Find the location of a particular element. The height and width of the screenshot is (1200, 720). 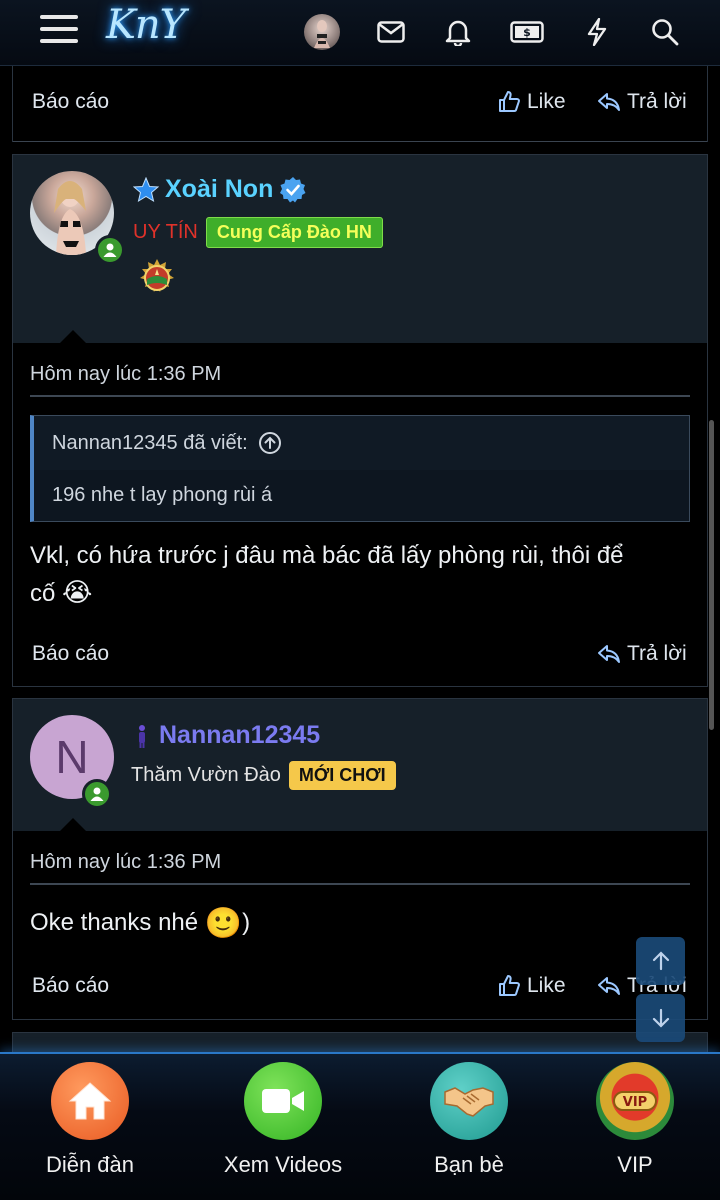

username: Xoài Non is located at coordinates (219, 189).